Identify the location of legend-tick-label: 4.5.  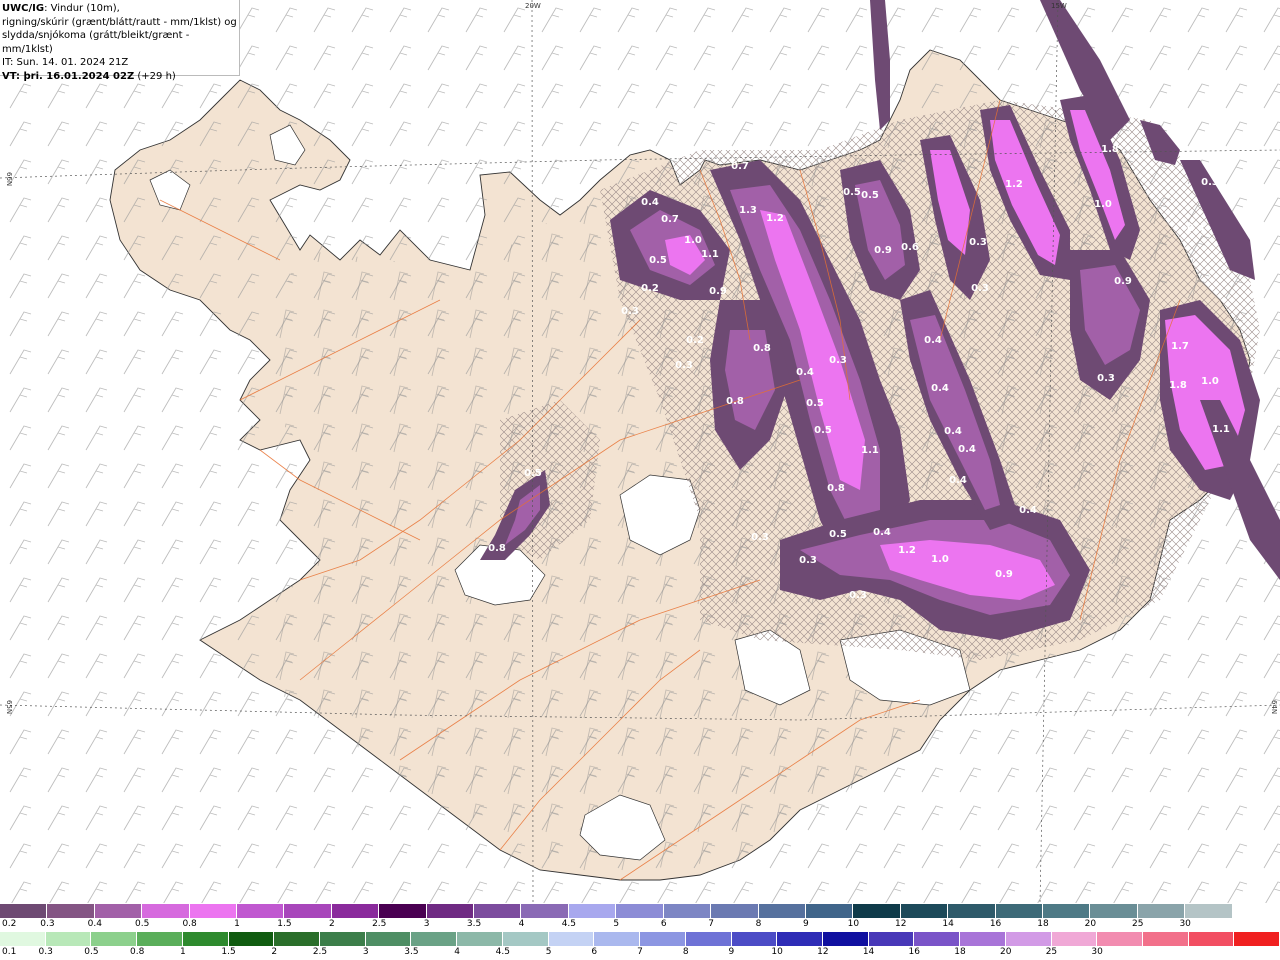
(569, 924).